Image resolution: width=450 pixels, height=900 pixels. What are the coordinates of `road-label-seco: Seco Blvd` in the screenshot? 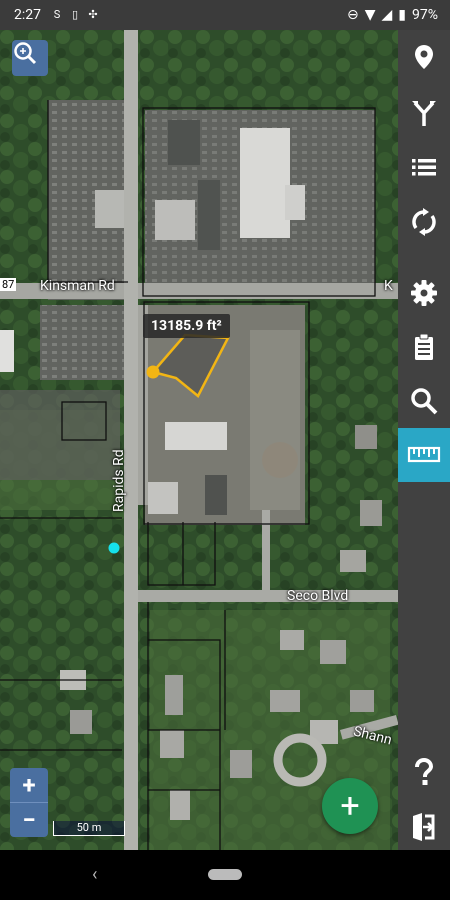 It's located at (318, 596).